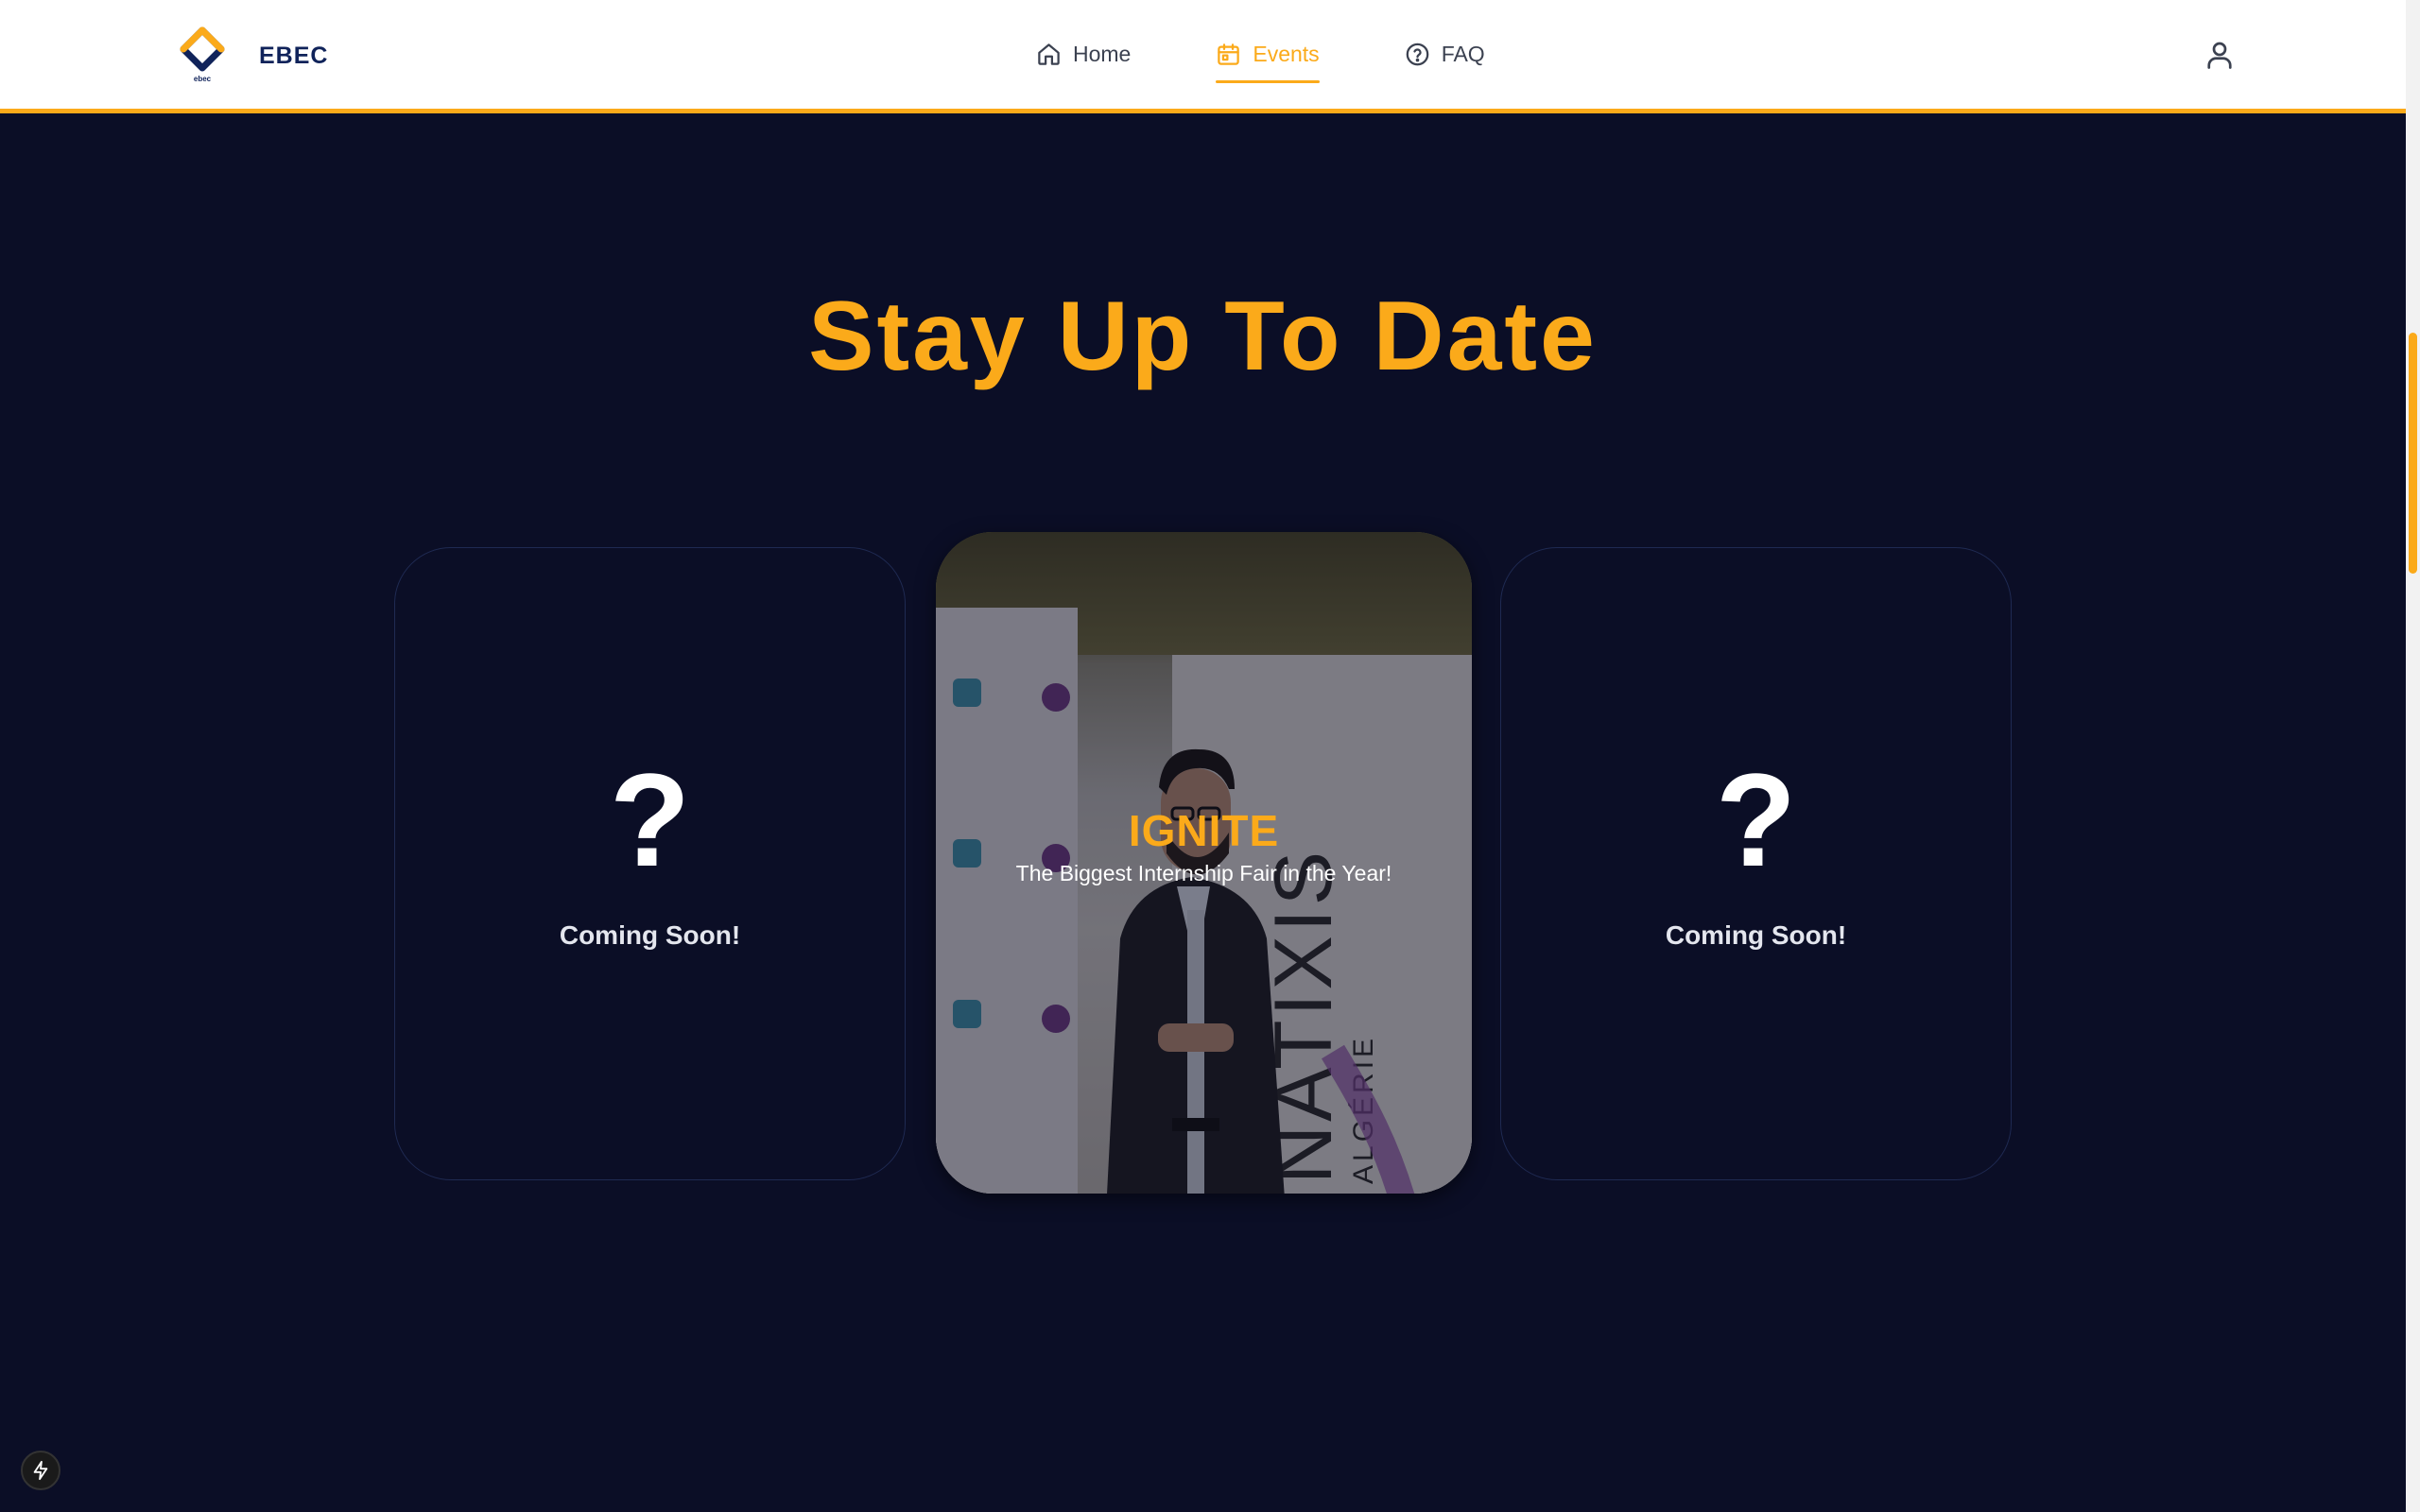 Image resolution: width=2420 pixels, height=1512 pixels. I want to click on main-nav: Home Events FAQ, so click(1260, 54).